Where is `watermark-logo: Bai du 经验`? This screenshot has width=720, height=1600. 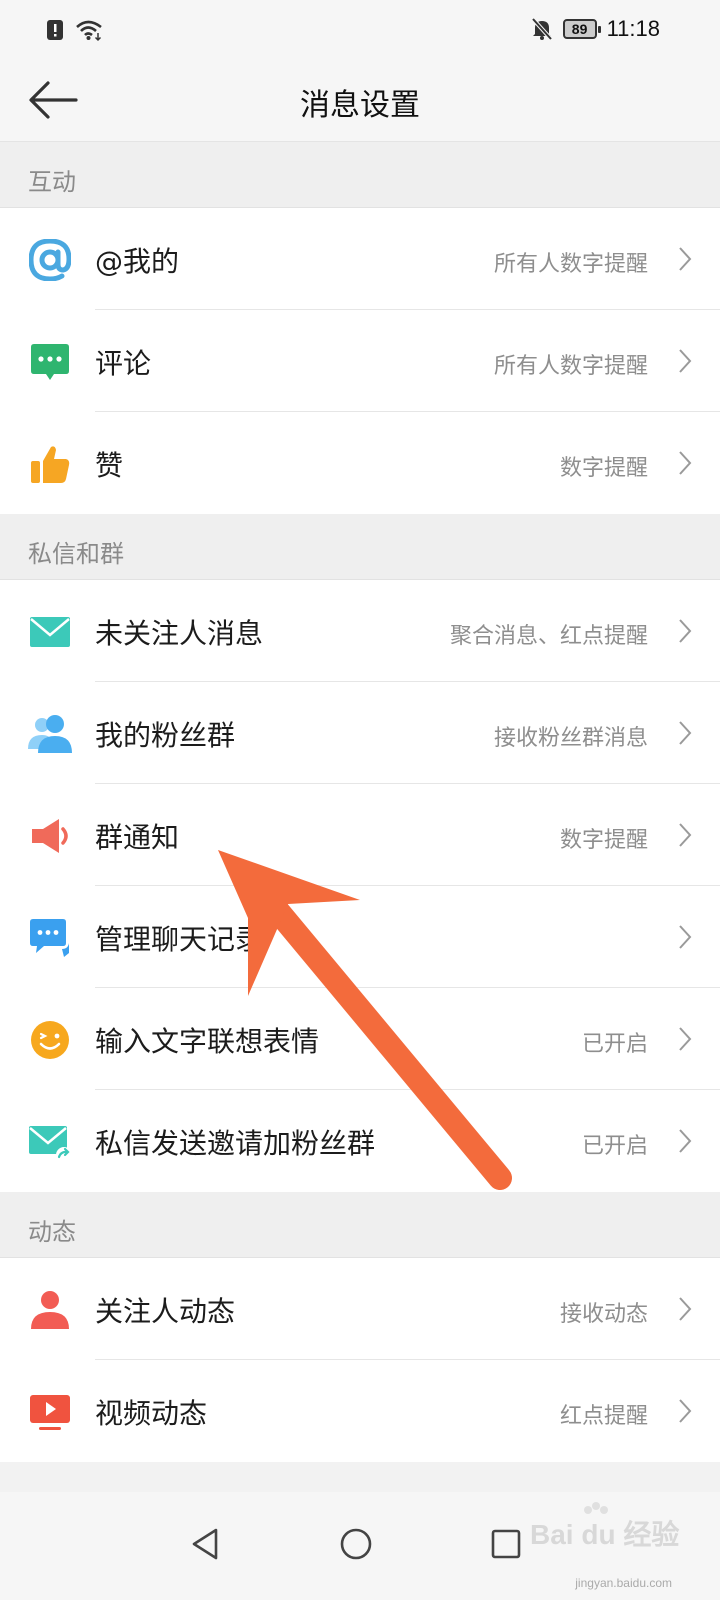 watermark-logo: Bai du 经验 is located at coordinates (604, 1534).